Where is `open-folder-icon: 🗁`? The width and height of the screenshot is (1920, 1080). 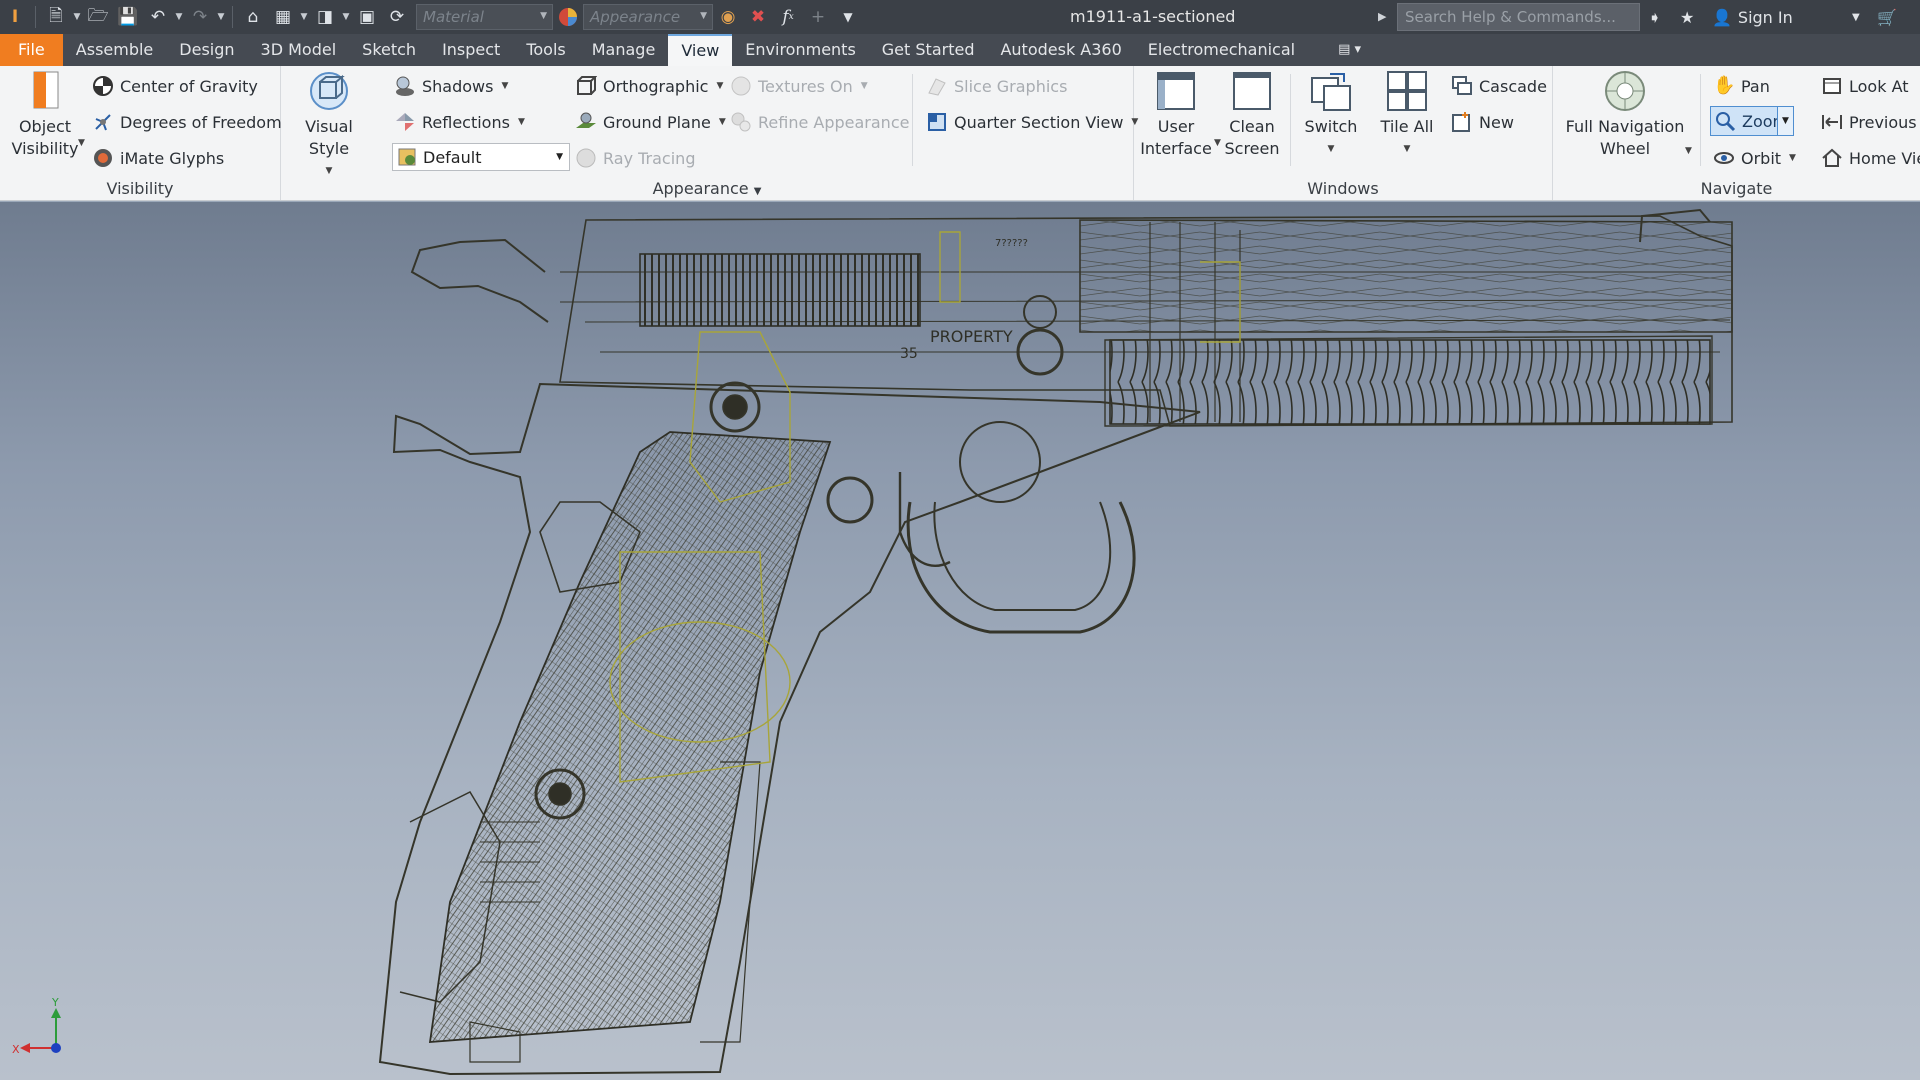 open-folder-icon: 🗁 is located at coordinates (98, 17).